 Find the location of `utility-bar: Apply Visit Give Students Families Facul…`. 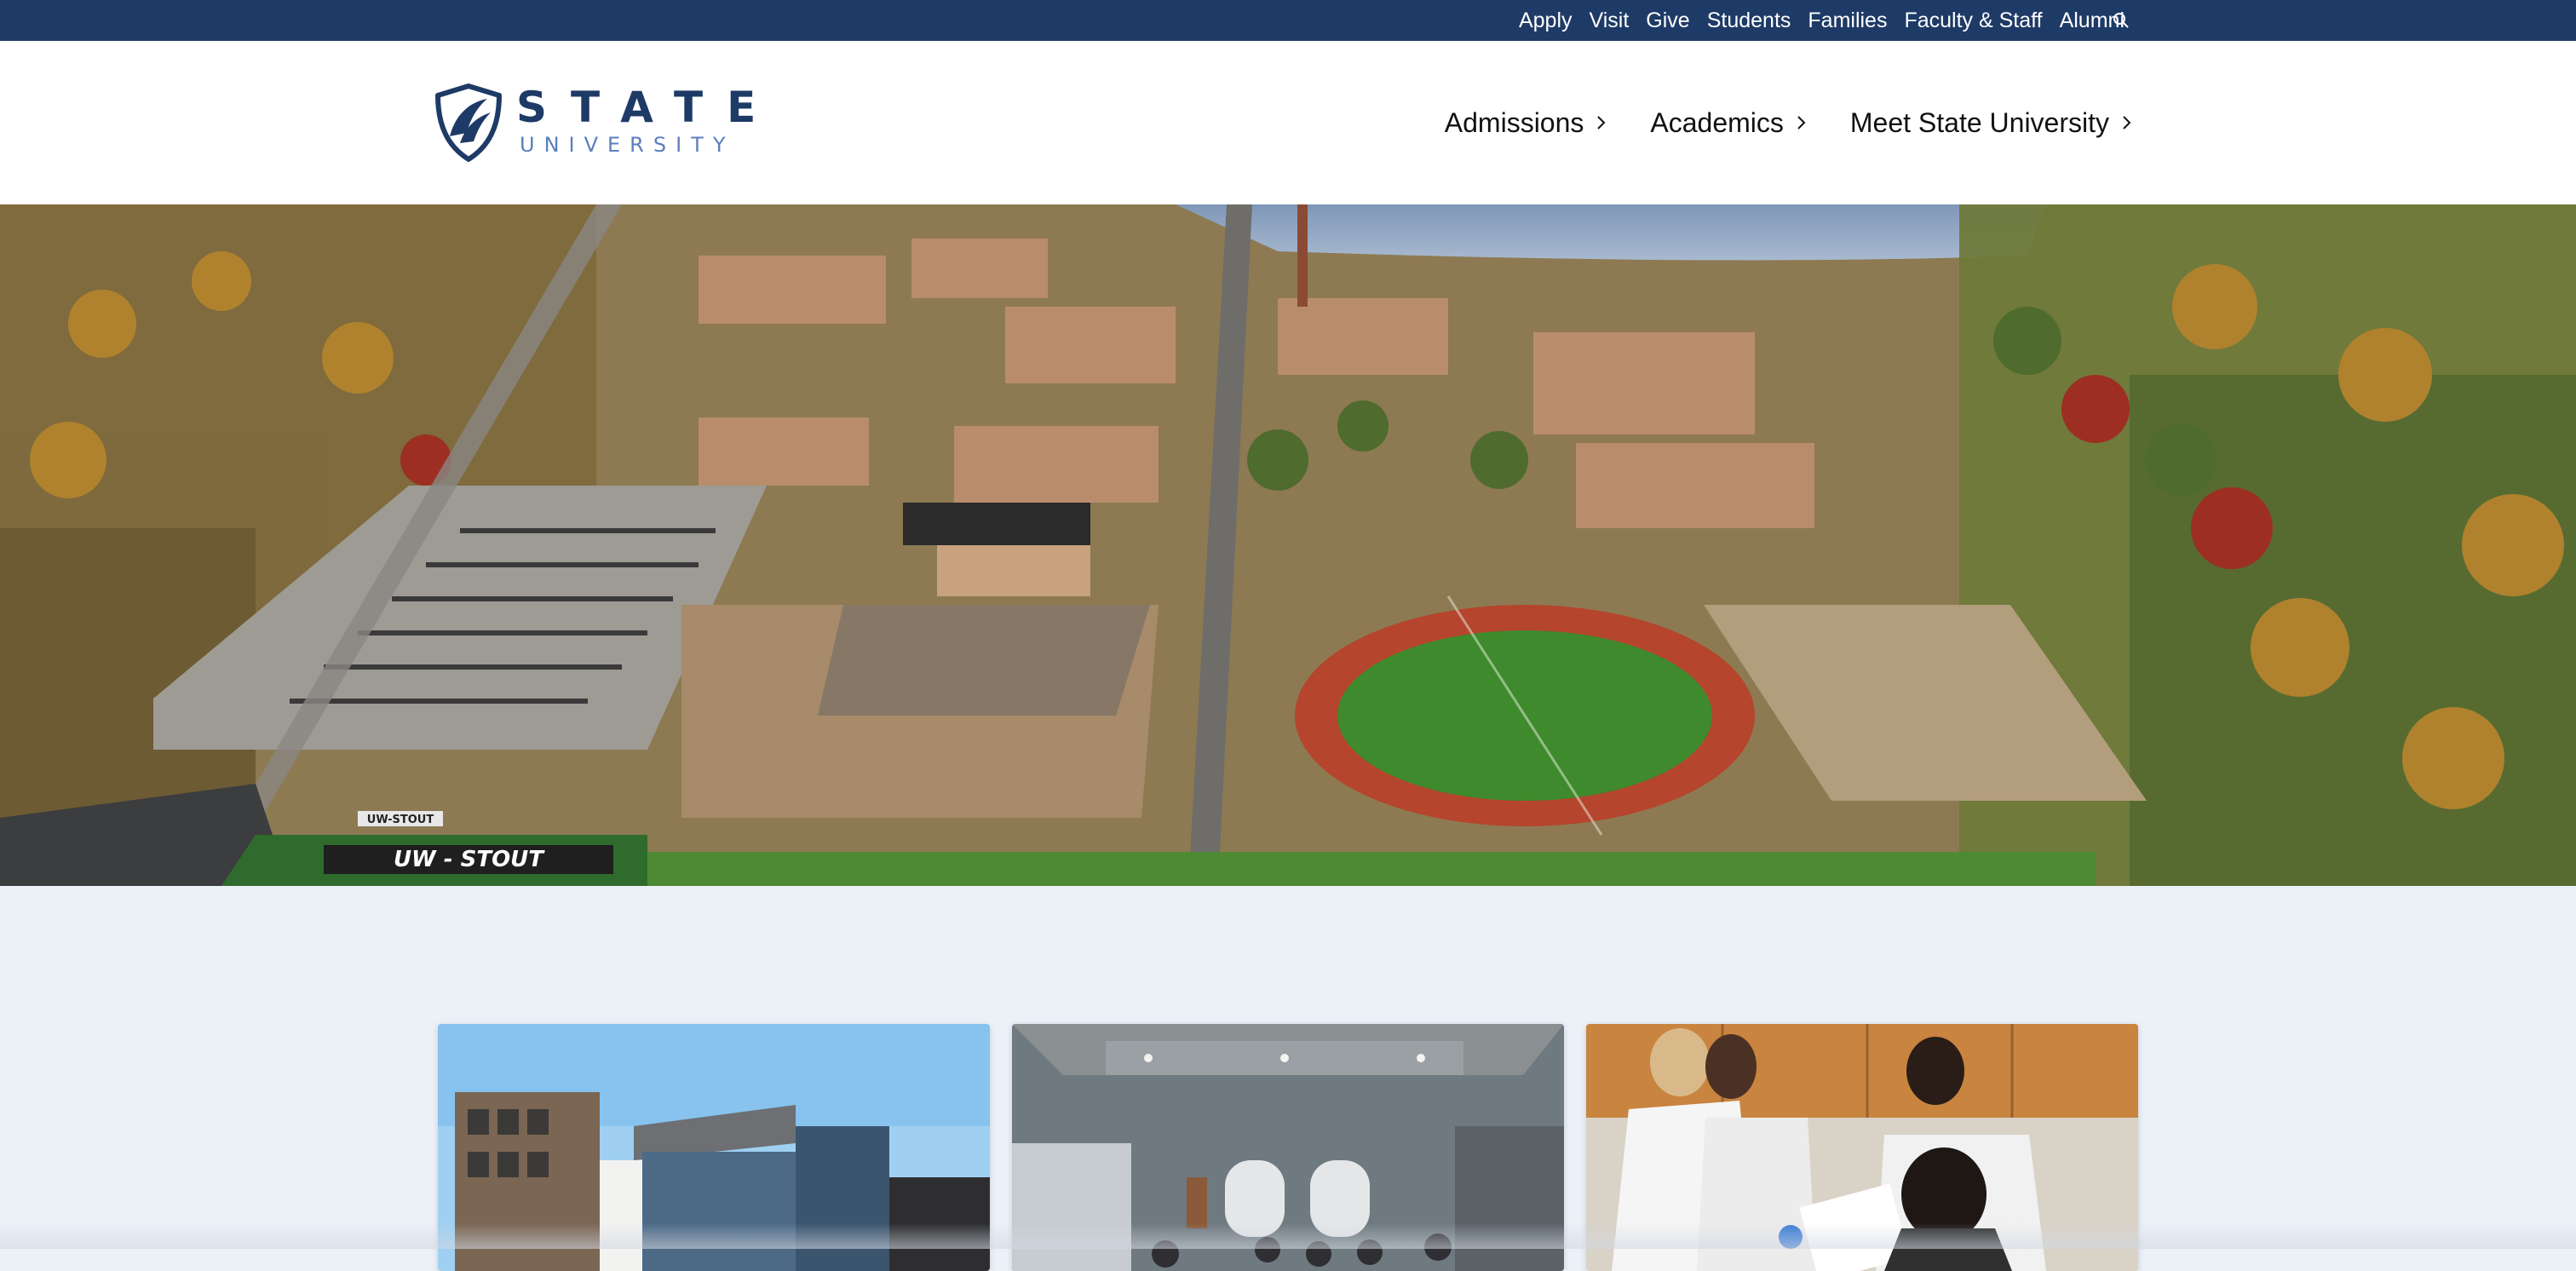

utility-bar: Apply Visit Give Students Families Facul… is located at coordinates (1288, 20).